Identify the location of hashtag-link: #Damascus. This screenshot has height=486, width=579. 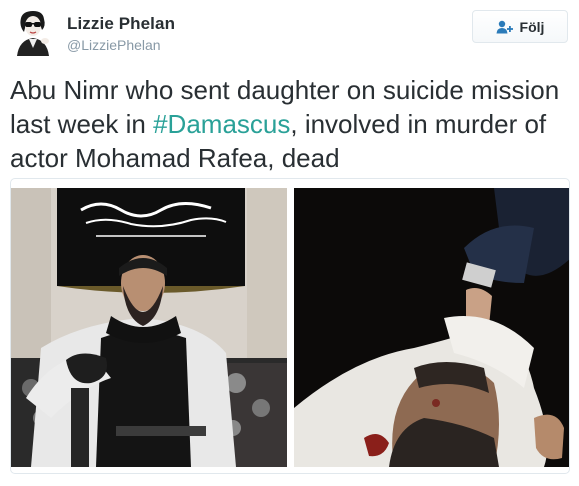
(221, 124).